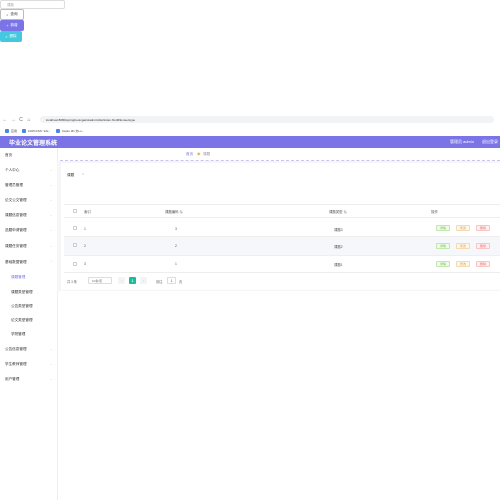 This screenshot has height=500, width=500. Describe the element at coordinates (176, 229) in the screenshot. I see `cell-code: 3` at that location.